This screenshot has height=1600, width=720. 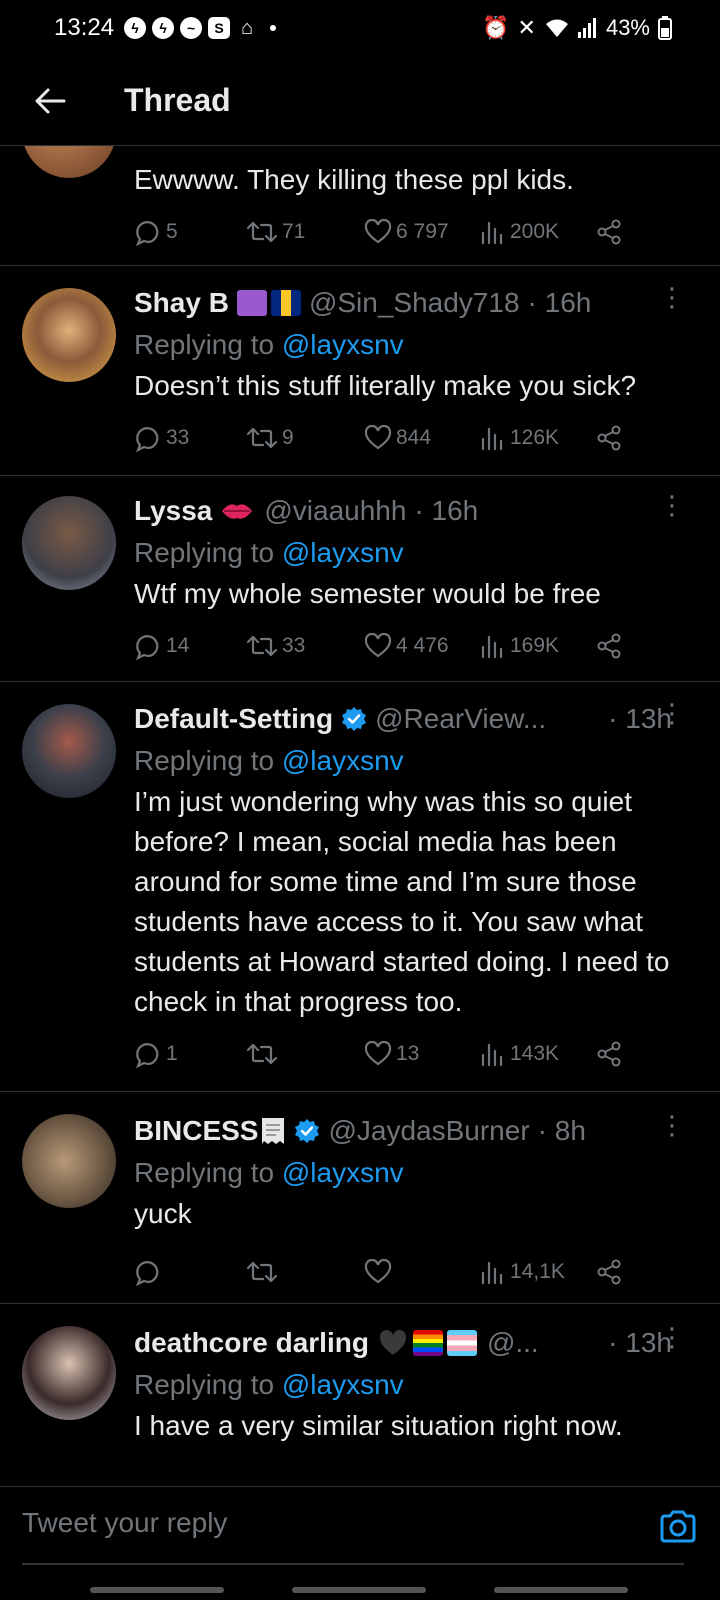 I want to click on retweet-button: 33, so click(x=305, y=646).